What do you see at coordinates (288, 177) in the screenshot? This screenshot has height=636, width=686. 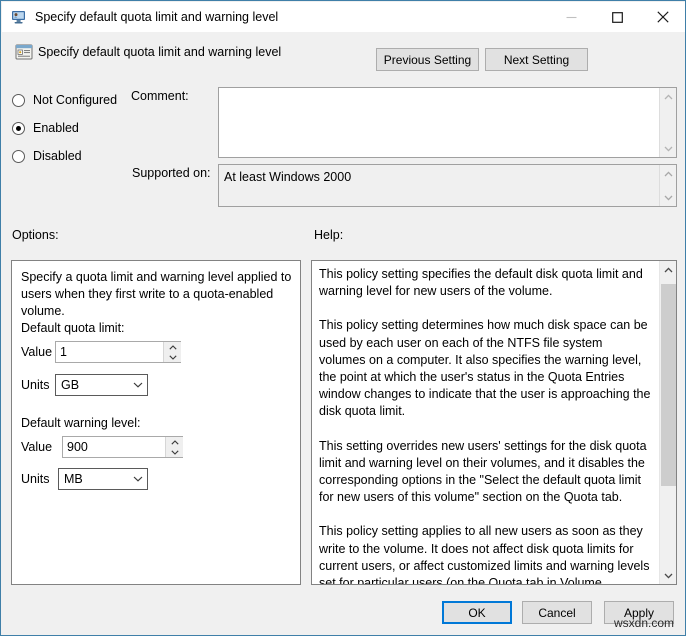 I see `supported-on-value: At least Windows 2000` at bounding box center [288, 177].